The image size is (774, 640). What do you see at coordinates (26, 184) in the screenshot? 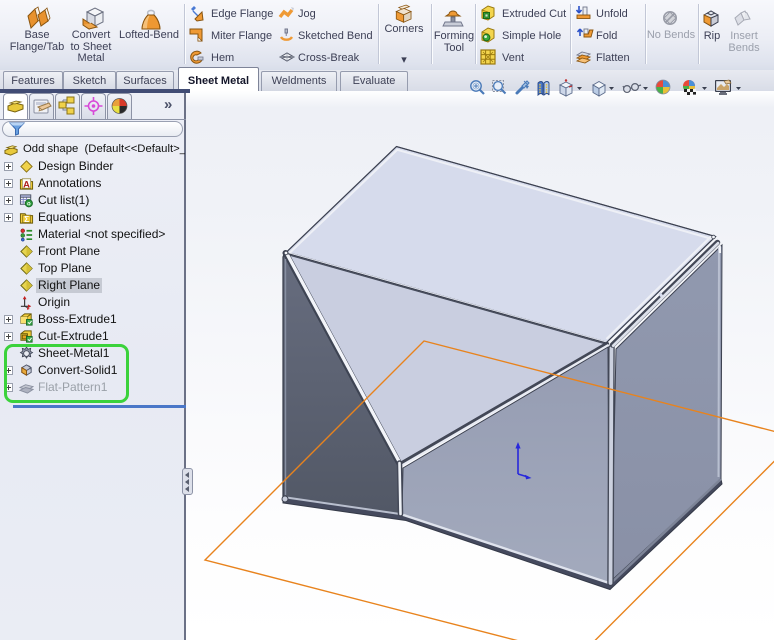
I see `svg-text: A` at bounding box center [26, 184].